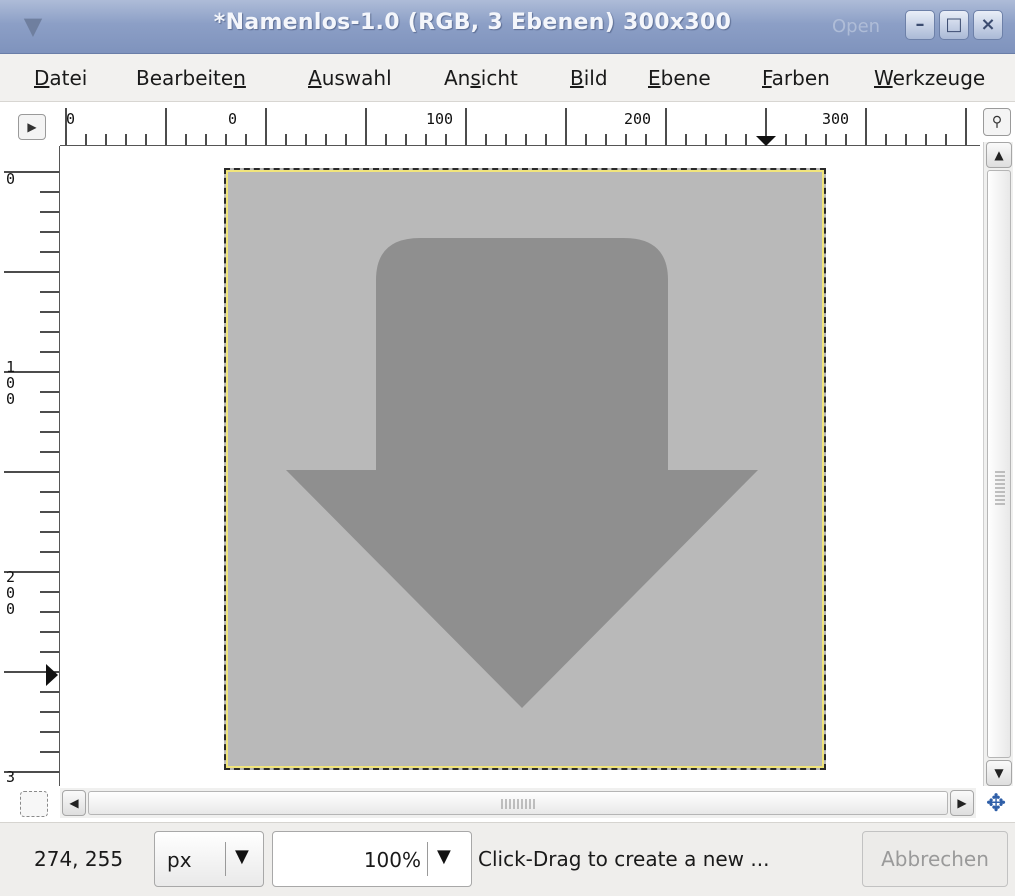  I want to click on vruler-label-100: 100, so click(10, 383).